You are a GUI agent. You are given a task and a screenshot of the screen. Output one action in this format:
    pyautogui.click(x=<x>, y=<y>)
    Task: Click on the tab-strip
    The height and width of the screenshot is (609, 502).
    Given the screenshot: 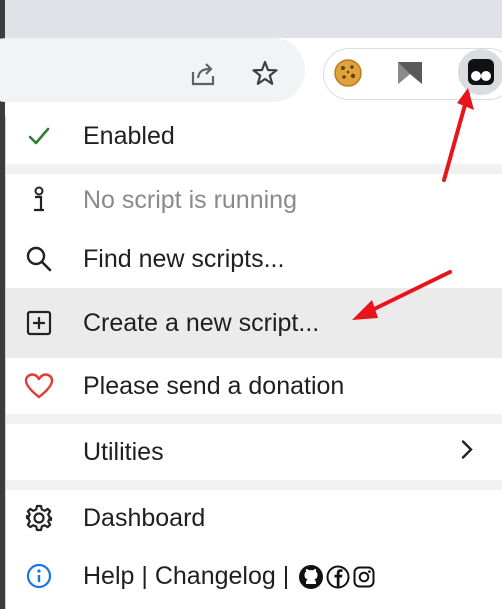 What is the action you would take?
    pyautogui.click(x=251, y=19)
    